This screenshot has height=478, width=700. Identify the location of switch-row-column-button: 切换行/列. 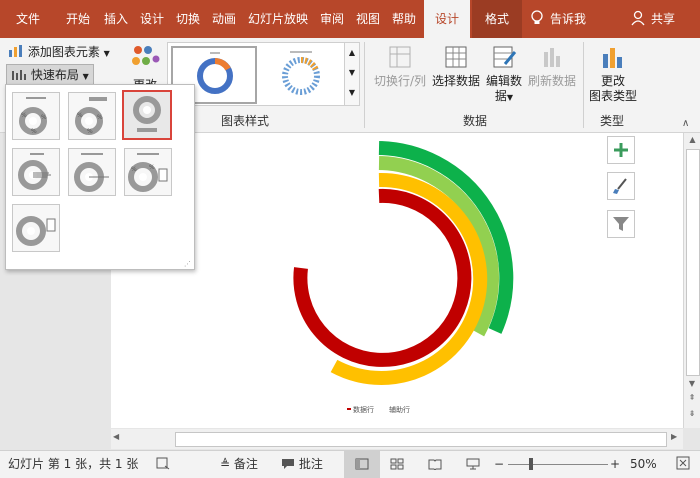
(400, 66).